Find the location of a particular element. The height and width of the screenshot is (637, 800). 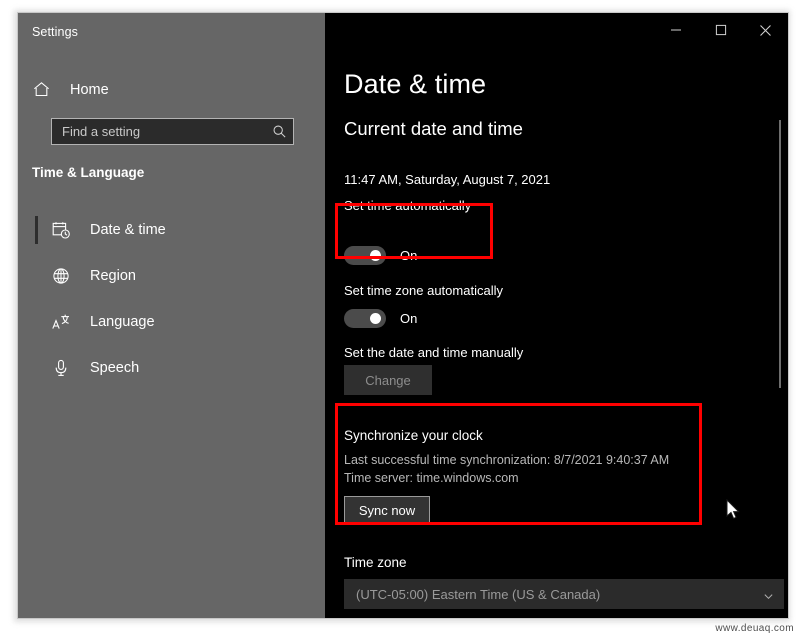

set-timezone-automatically-row: On is located at coordinates (380, 318).